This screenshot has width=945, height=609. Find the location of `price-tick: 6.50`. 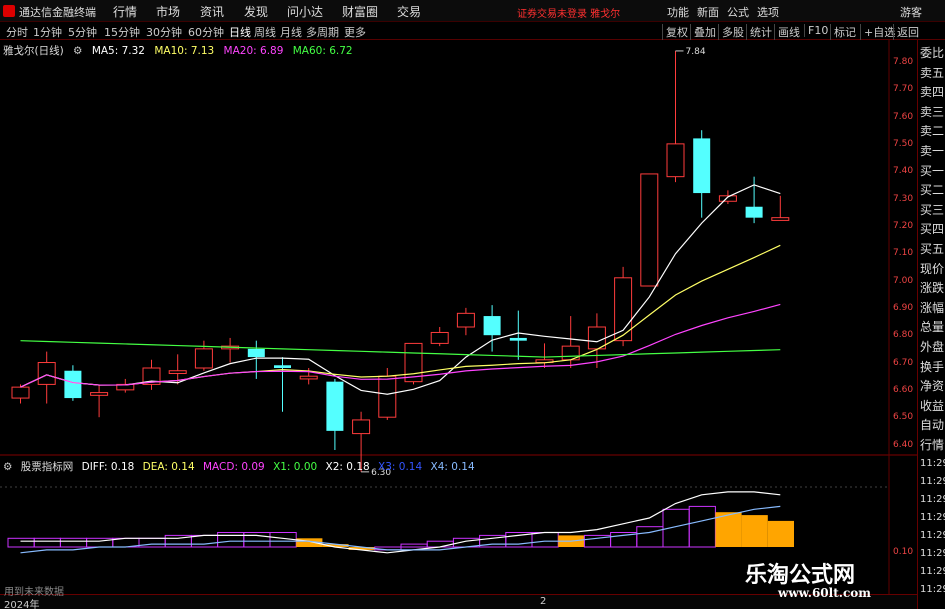

price-tick: 6.50 is located at coordinates (903, 417).